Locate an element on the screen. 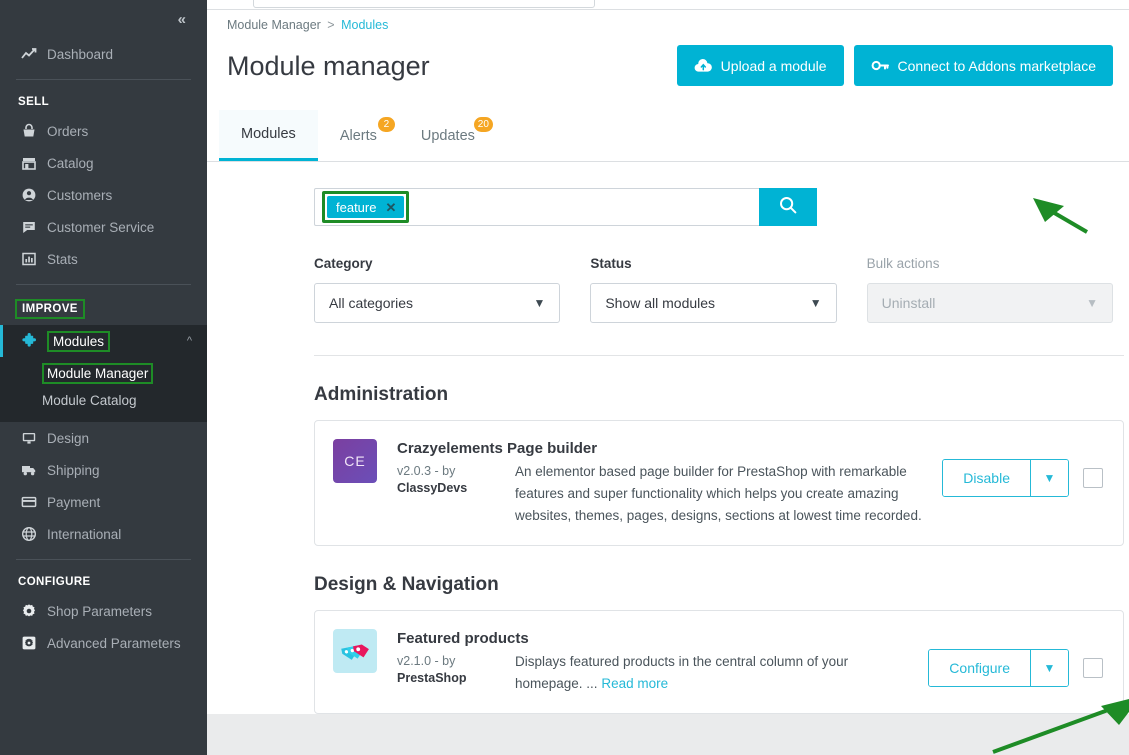  configure-button: Configure is located at coordinates (979, 668).